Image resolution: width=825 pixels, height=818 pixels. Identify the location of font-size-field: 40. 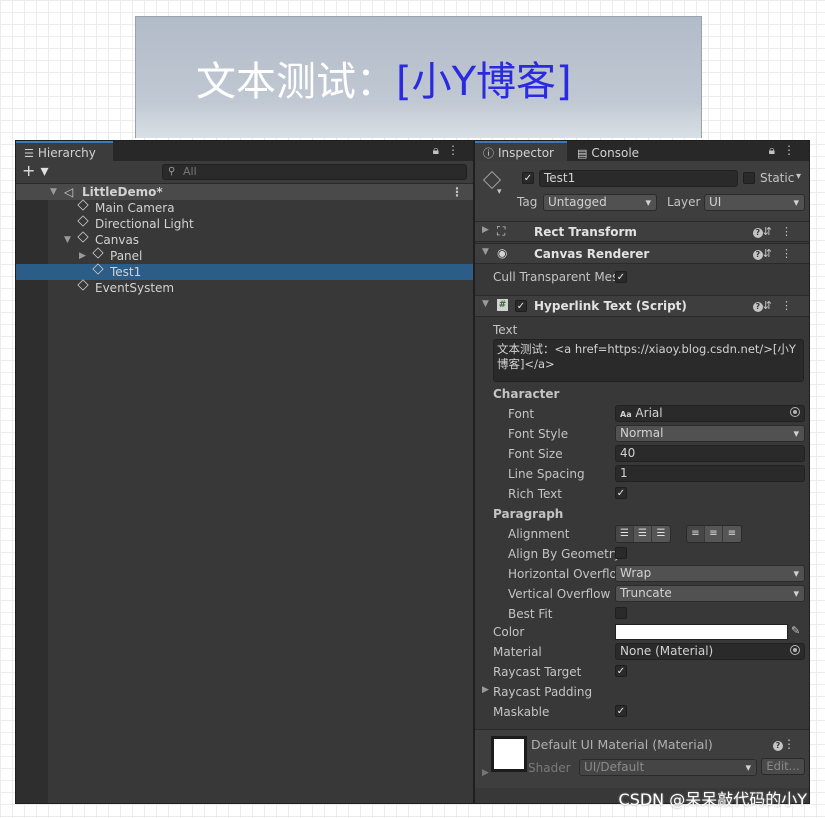
(710, 453).